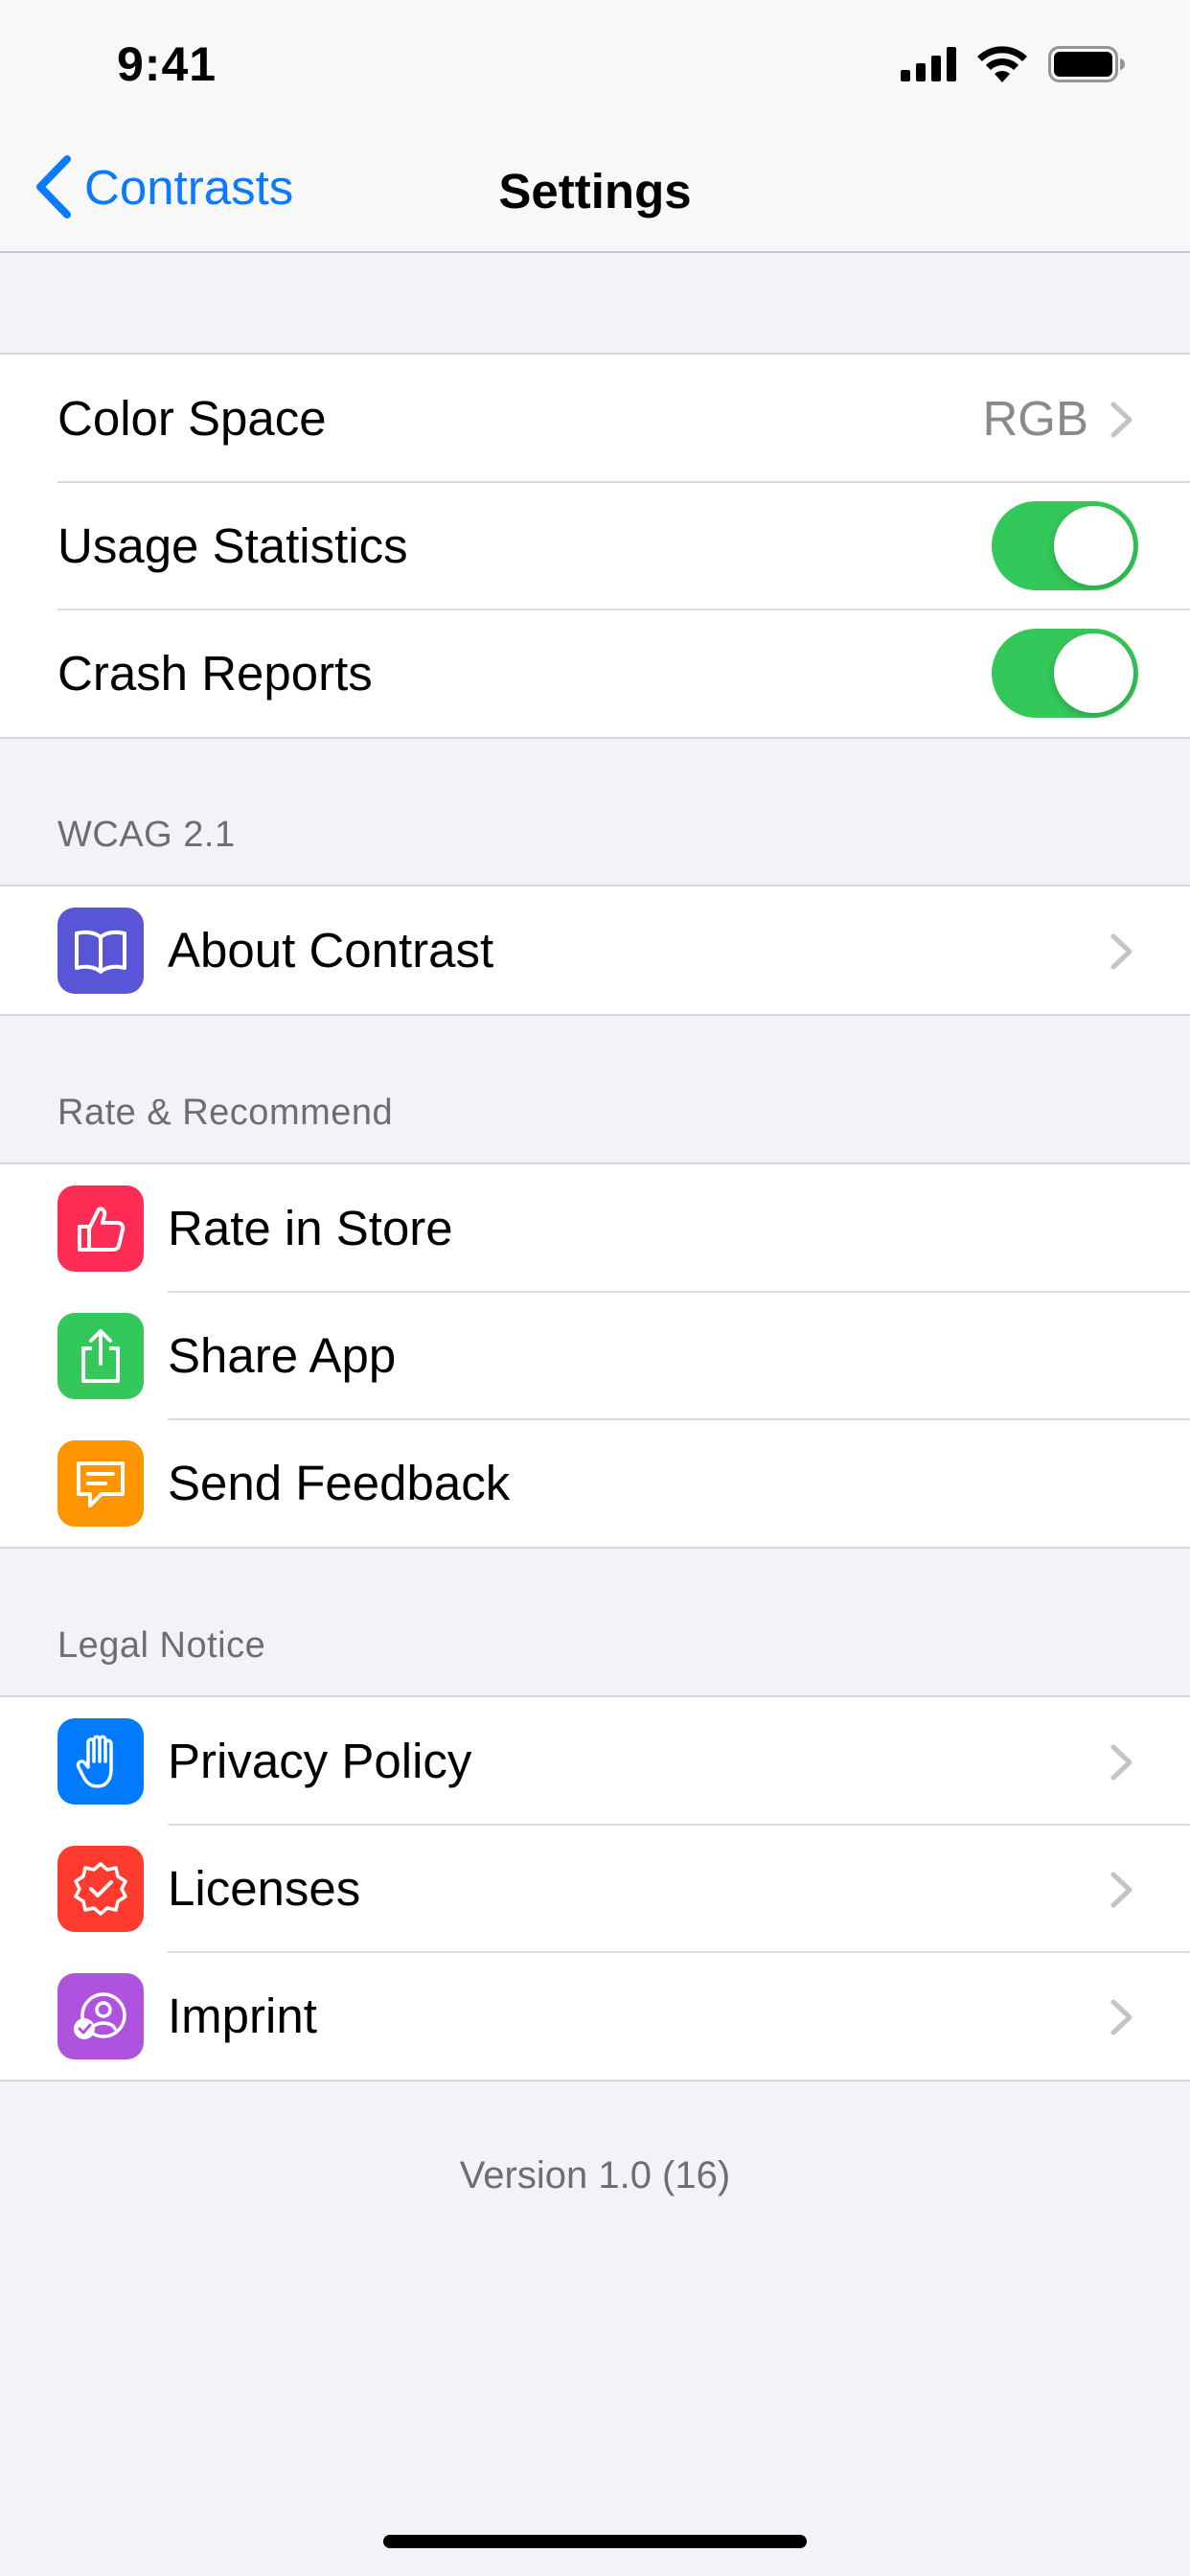 This screenshot has width=1190, height=2576. Describe the element at coordinates (101, 1483) in the screenshot. I see `message-icon` at that location.